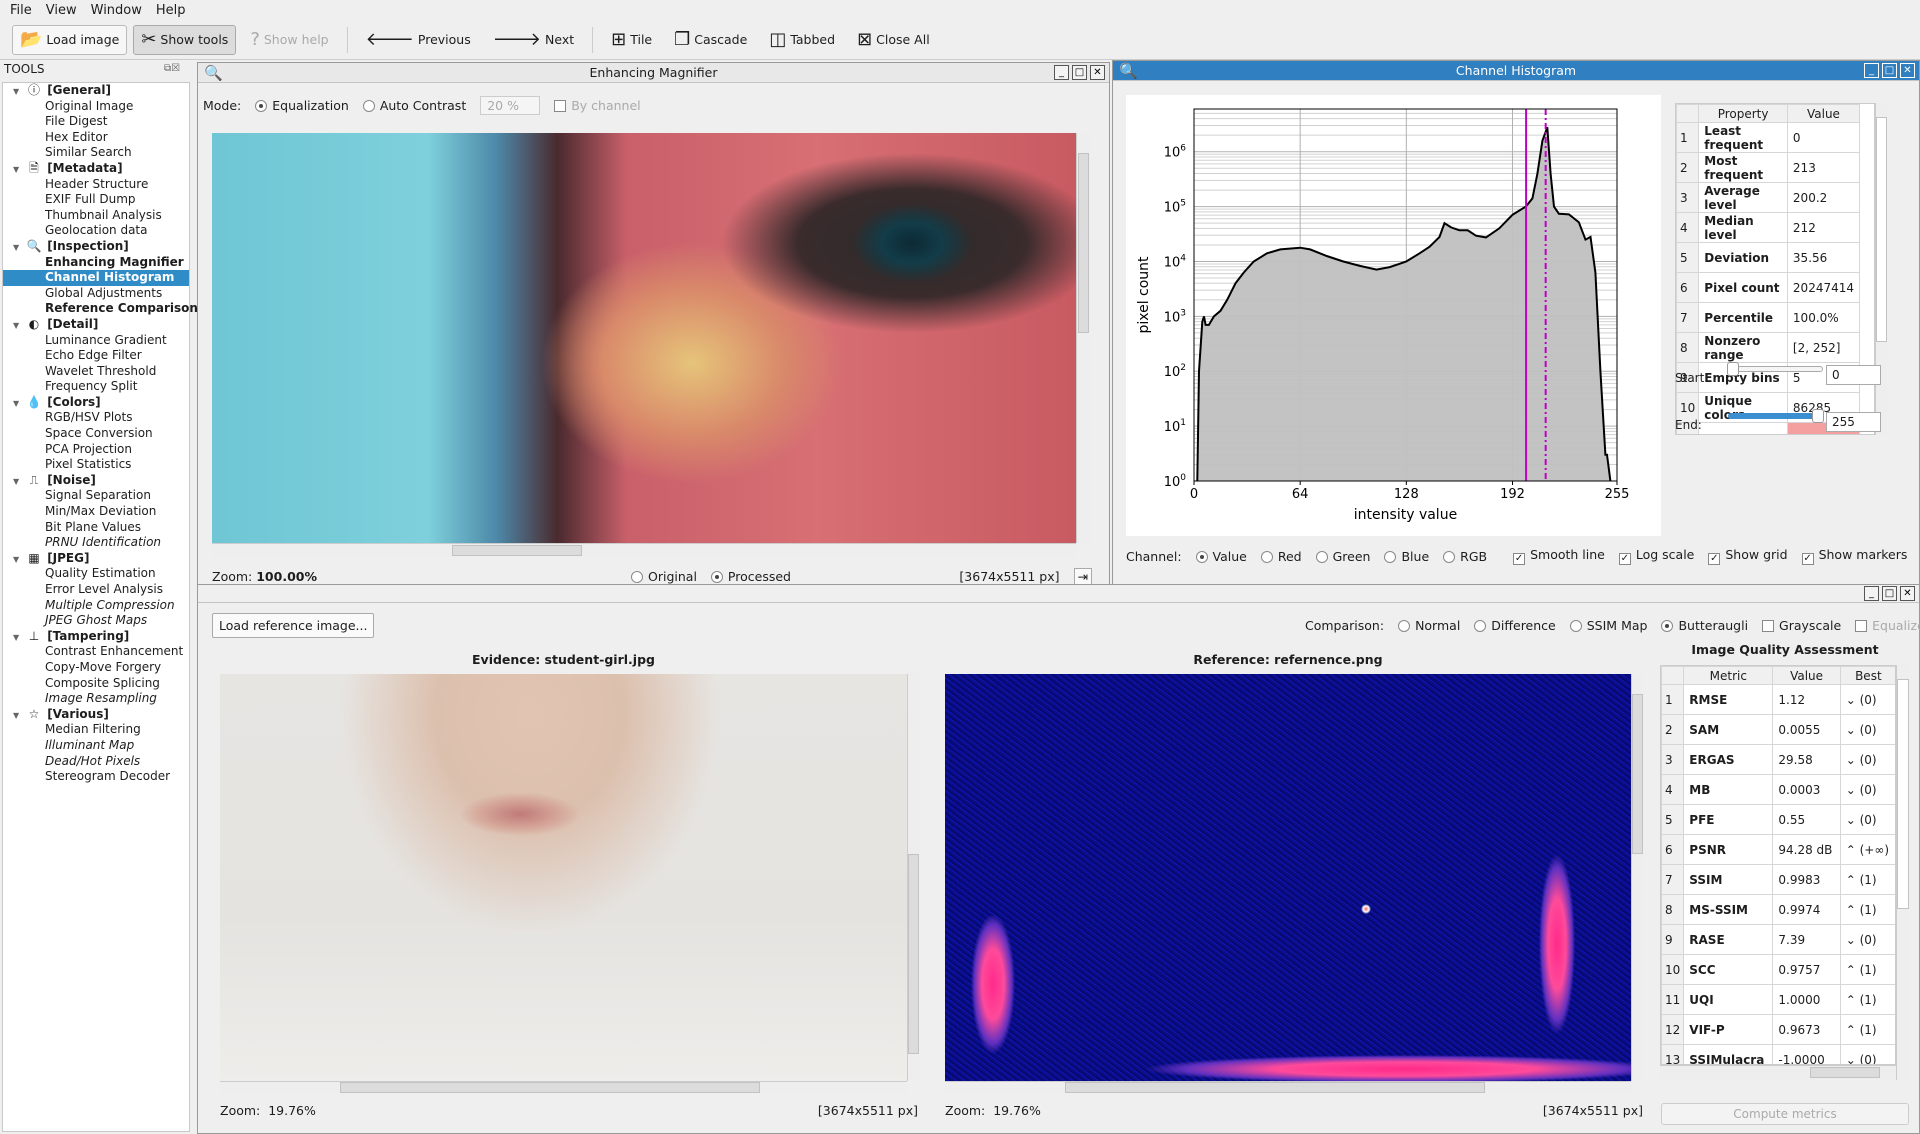 Image resolution: width=1920 pixels, height=1134 pixels. I want to click on column-header: Value, so click(1823, 113).